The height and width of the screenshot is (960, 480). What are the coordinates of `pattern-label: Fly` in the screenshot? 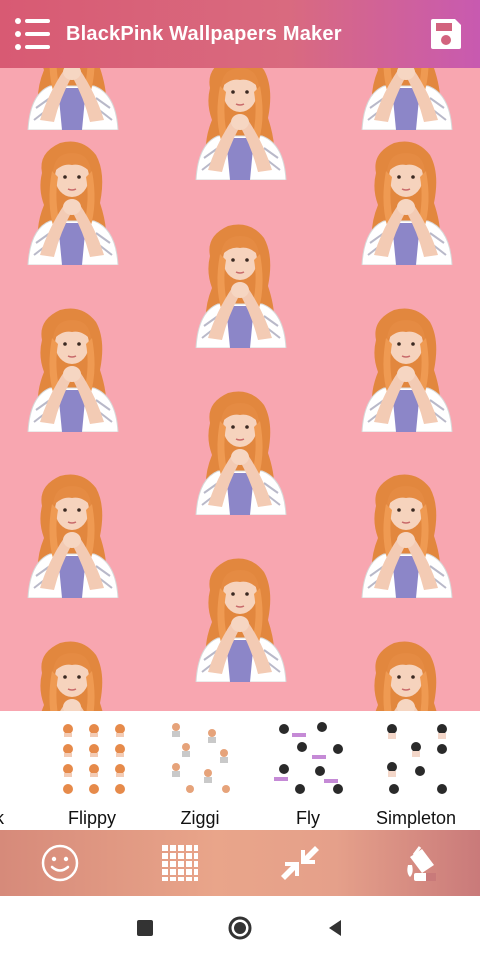 It's located at (308, 818).